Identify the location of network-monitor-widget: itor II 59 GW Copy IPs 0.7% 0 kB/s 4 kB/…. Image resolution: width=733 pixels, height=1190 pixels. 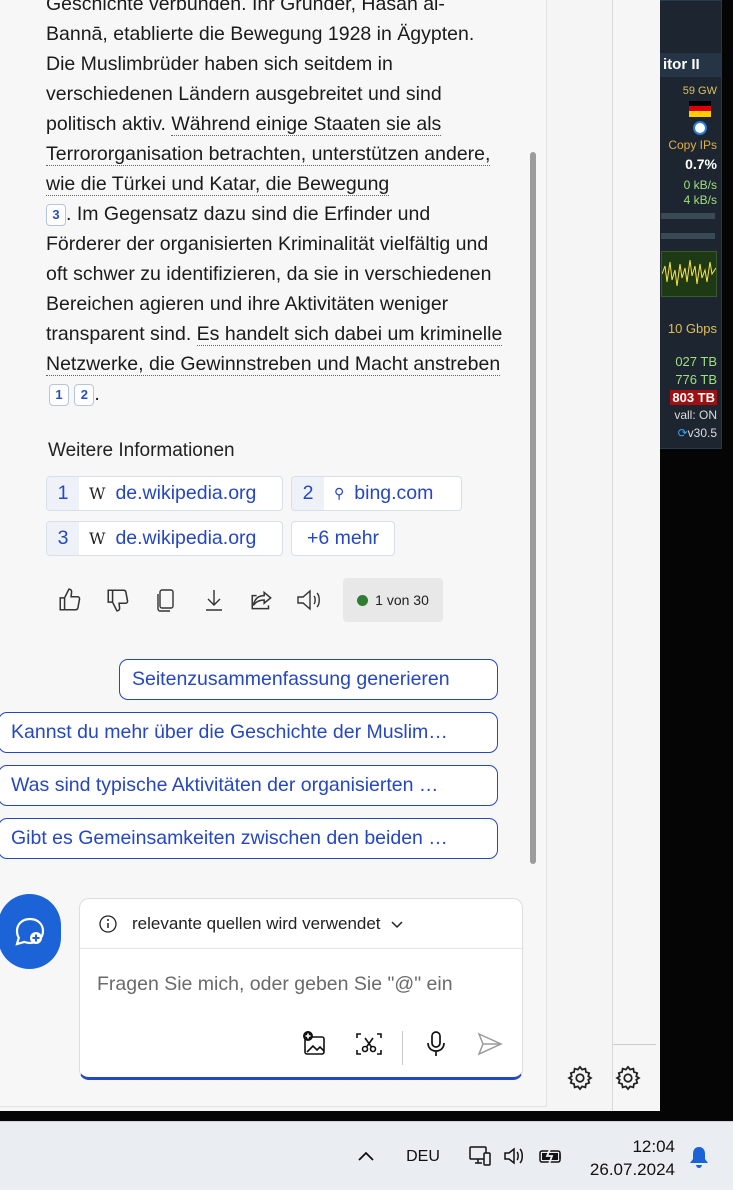
(690, 224).